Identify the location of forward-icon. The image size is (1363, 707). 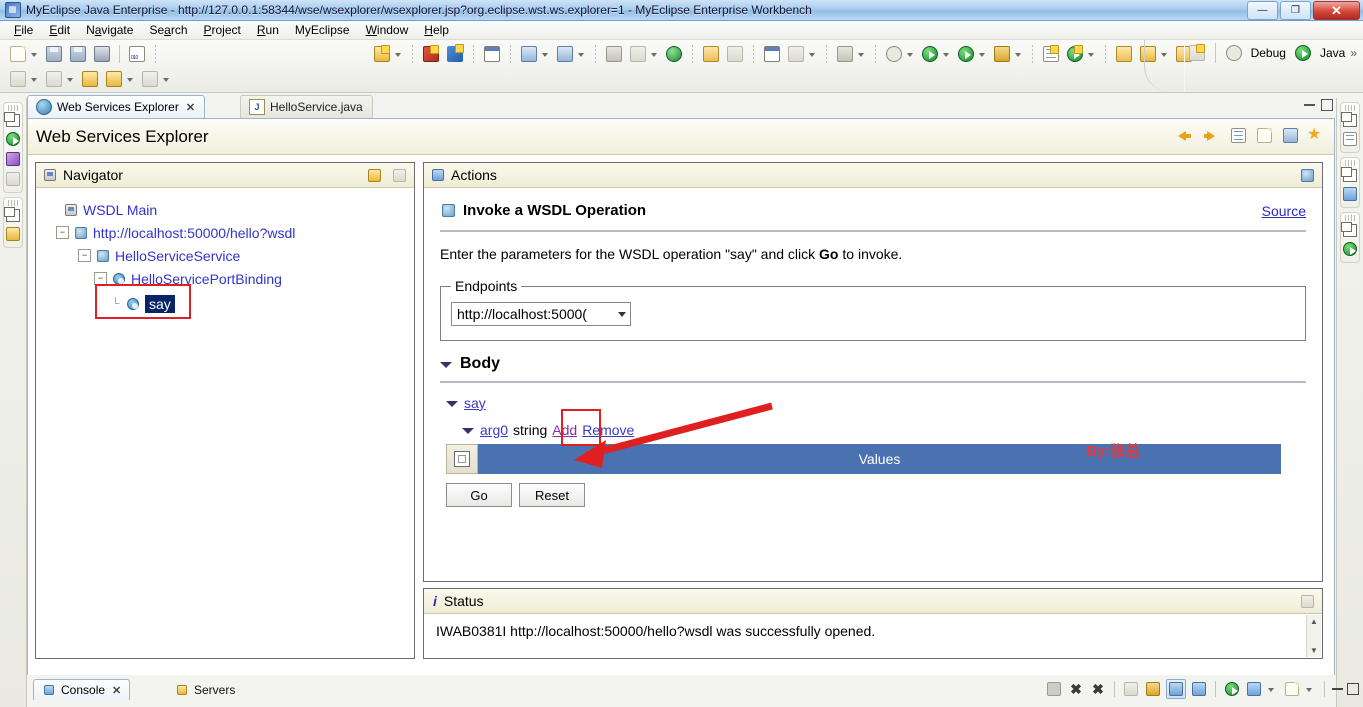
(1212, 135).